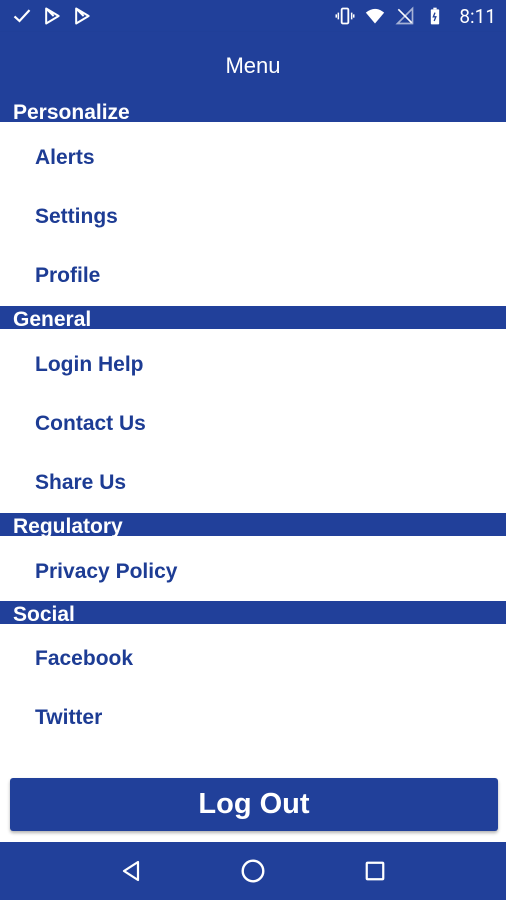 The height and width of the screenshot is (900, 506). Describe the element at coordinates (69, 717) in the screenshot. I see `menu-item-label: Twitter` at that location.